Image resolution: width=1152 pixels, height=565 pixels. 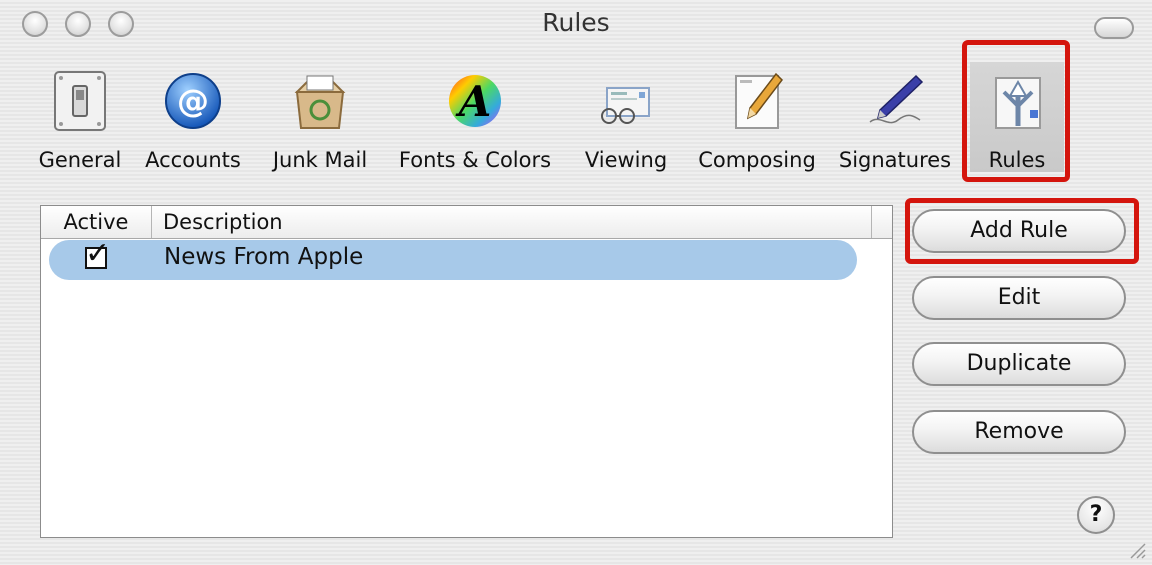 What do you see at coordinates (96, 222) in the screenshot?
I see `column-header-active: Active` at bounding box center [96, 222].